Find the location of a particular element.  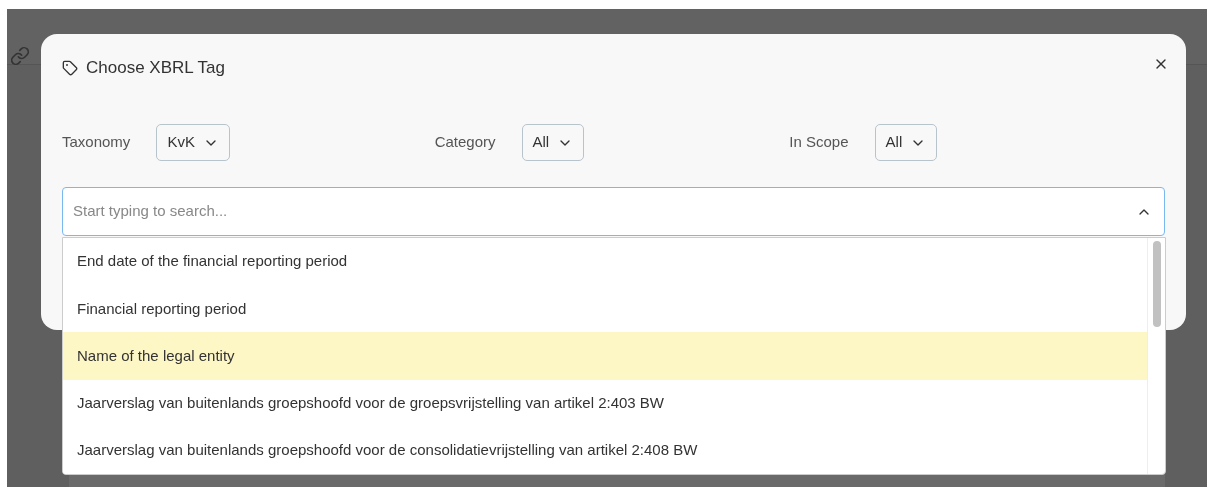

dialog-title: Choose XBRL Tag is located at coordinates (155, 68).